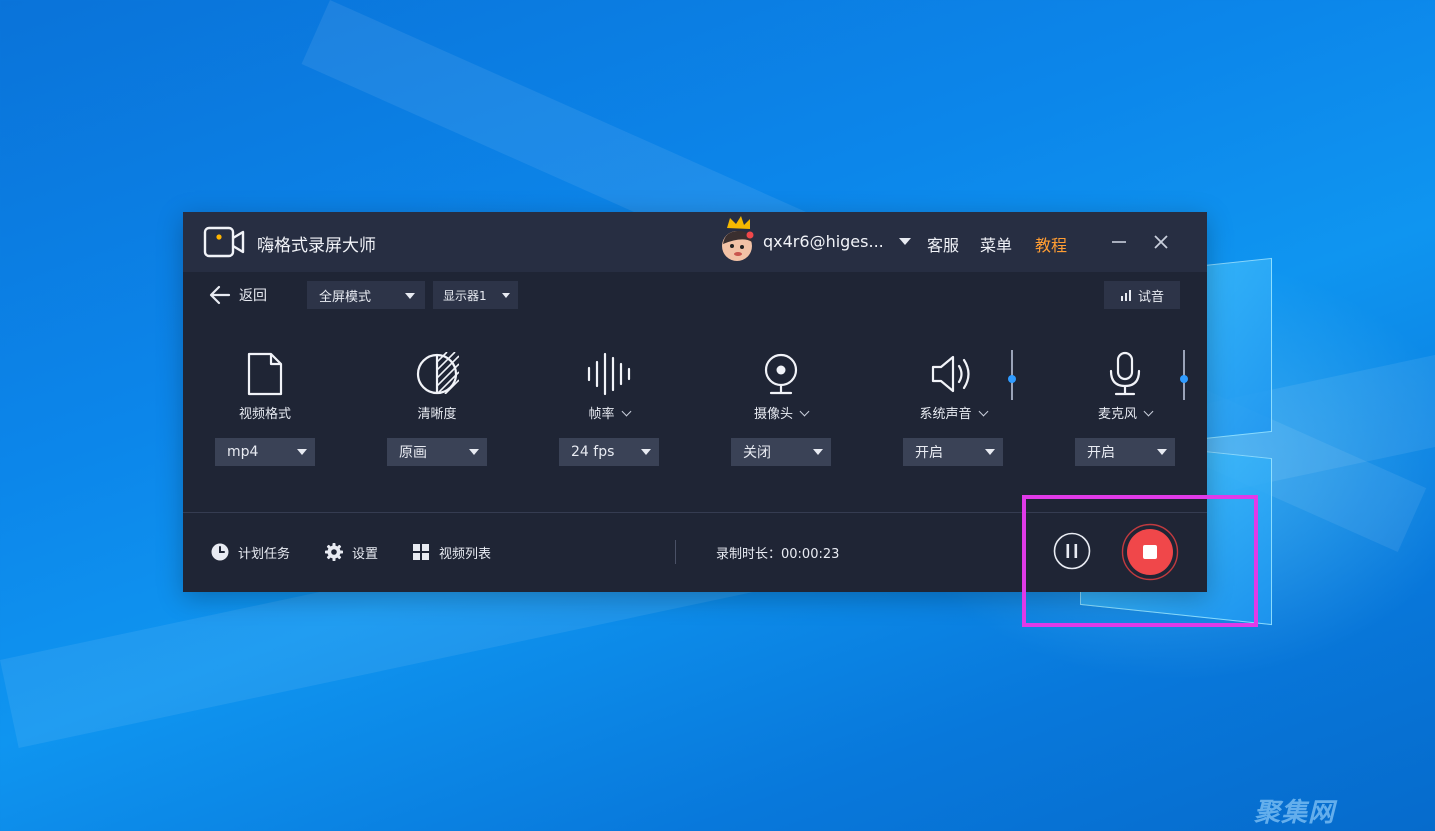  Describe the element at coordinates (1119, 242) in the screenshot. I see `minimize-icon` at that location.